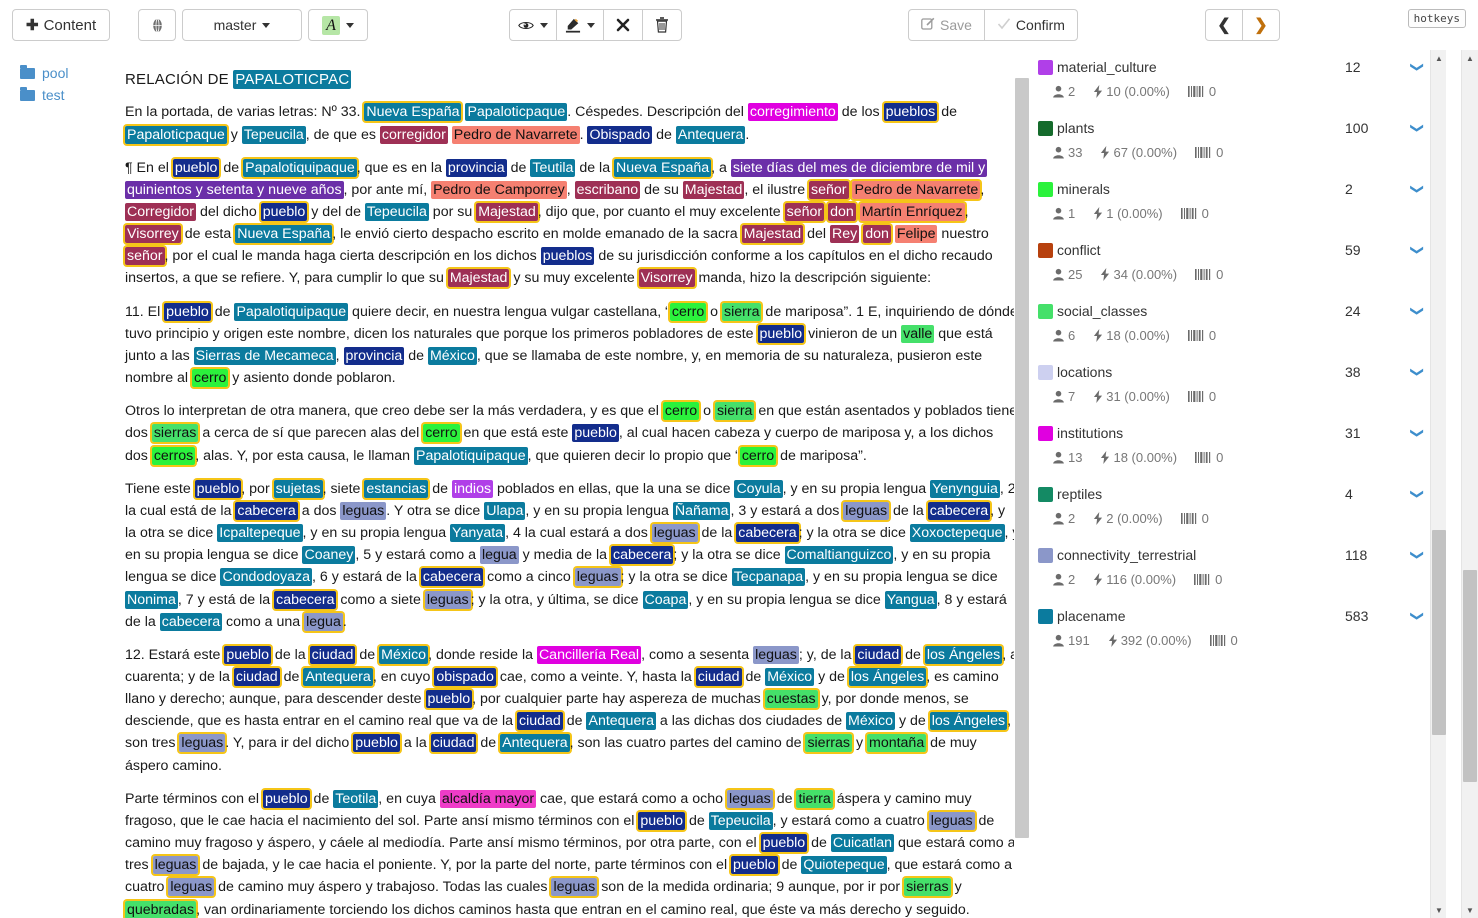 Image resolution: width=1478 pixels, height=918 pixels. Describe the element at coordinates (1232, 128) in the screenshot. I see `entity-header: plants 100 ❮` at that location.